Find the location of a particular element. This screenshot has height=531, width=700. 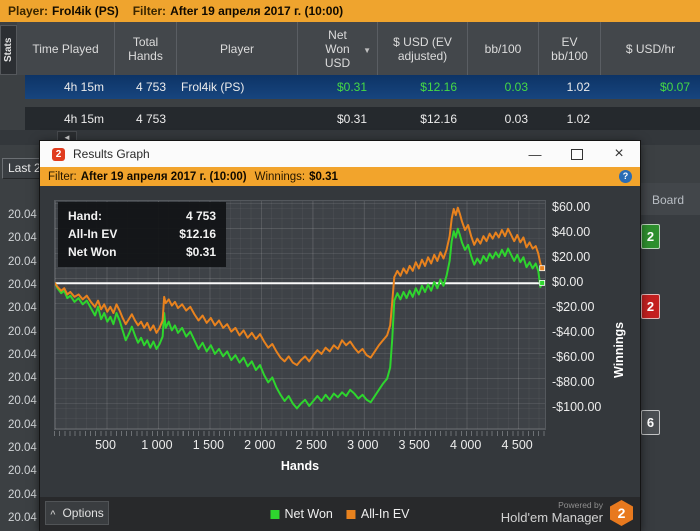

column-header-usd-ev: $ USD (EV adjusted) is located at coordinates (422, 48).